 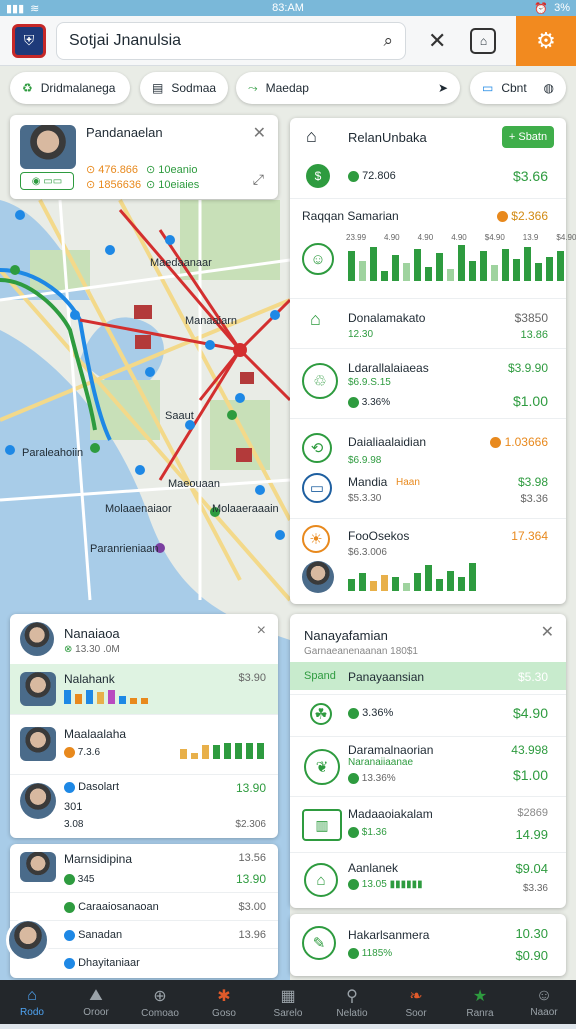 I want to click on nav-list: ▦ Sarelo, so click(x=288, y=1002).